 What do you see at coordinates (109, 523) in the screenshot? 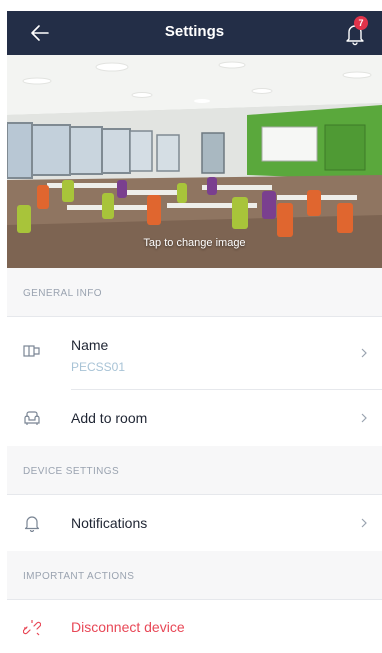
I see `notifications-label: Notifications` at bounding box center [109, 523].